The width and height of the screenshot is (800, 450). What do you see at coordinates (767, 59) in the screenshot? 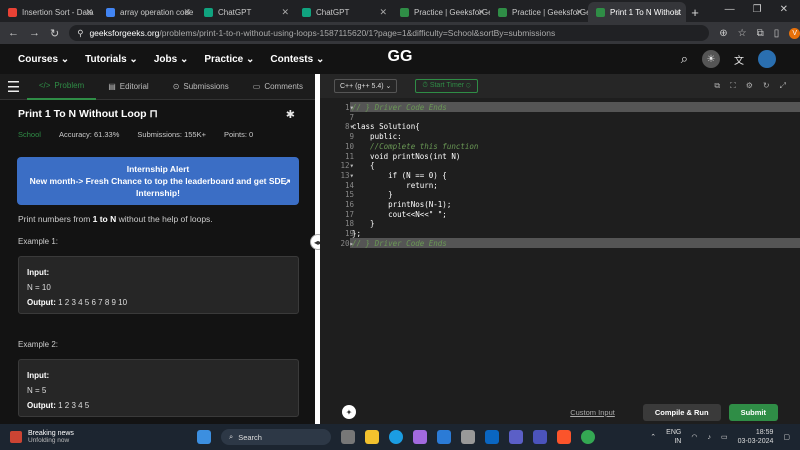
I see `user-avatar` at bounding box center [767, 59].